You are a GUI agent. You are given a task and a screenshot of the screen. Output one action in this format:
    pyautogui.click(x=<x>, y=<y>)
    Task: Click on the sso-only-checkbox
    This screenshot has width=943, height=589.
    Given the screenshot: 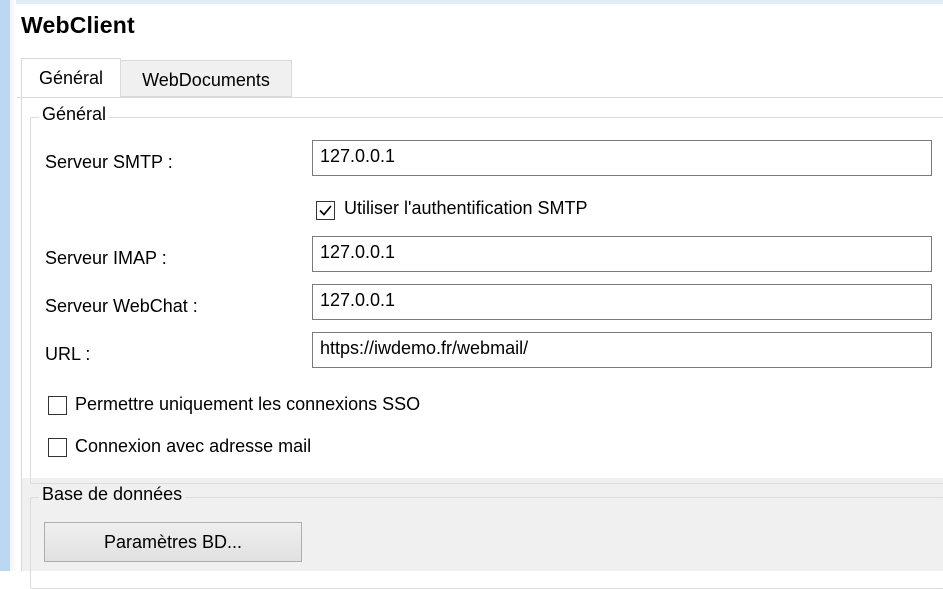 What is the action you would take?
    pyautogui.click(x=57, y=405)
    